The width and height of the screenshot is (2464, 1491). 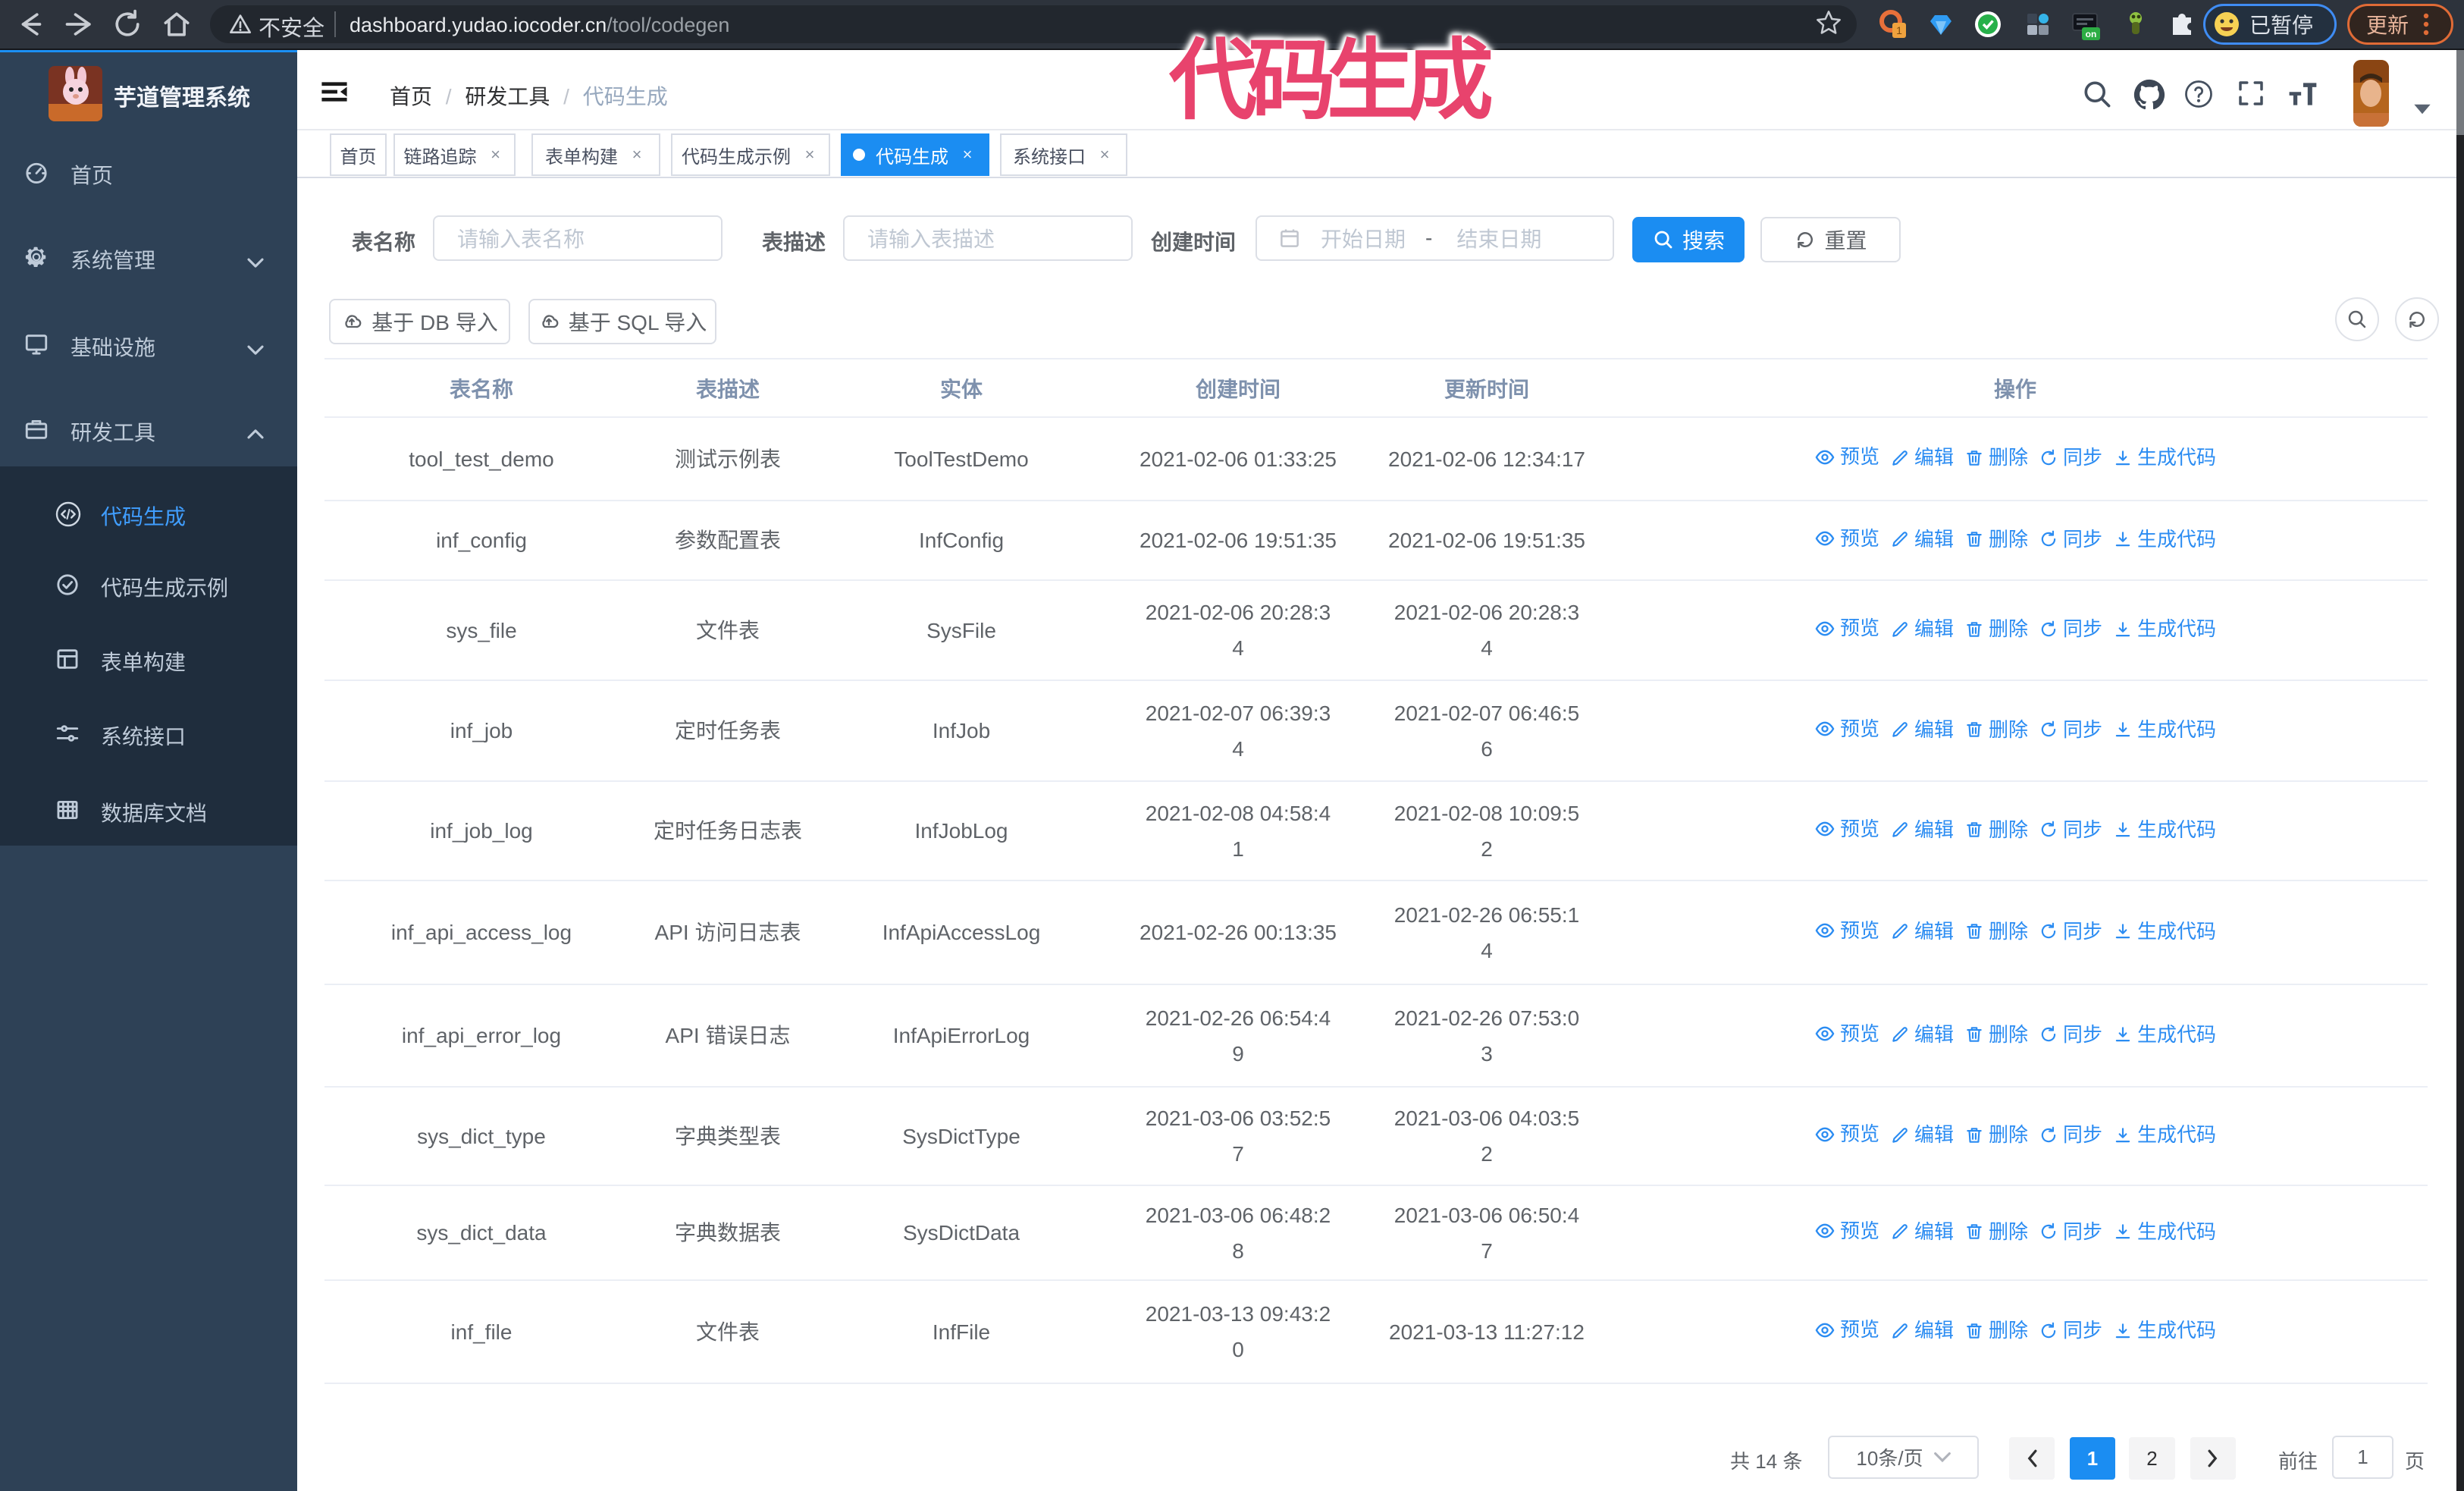 I want to click on svg-text: on, so click(x=2091, y=34).